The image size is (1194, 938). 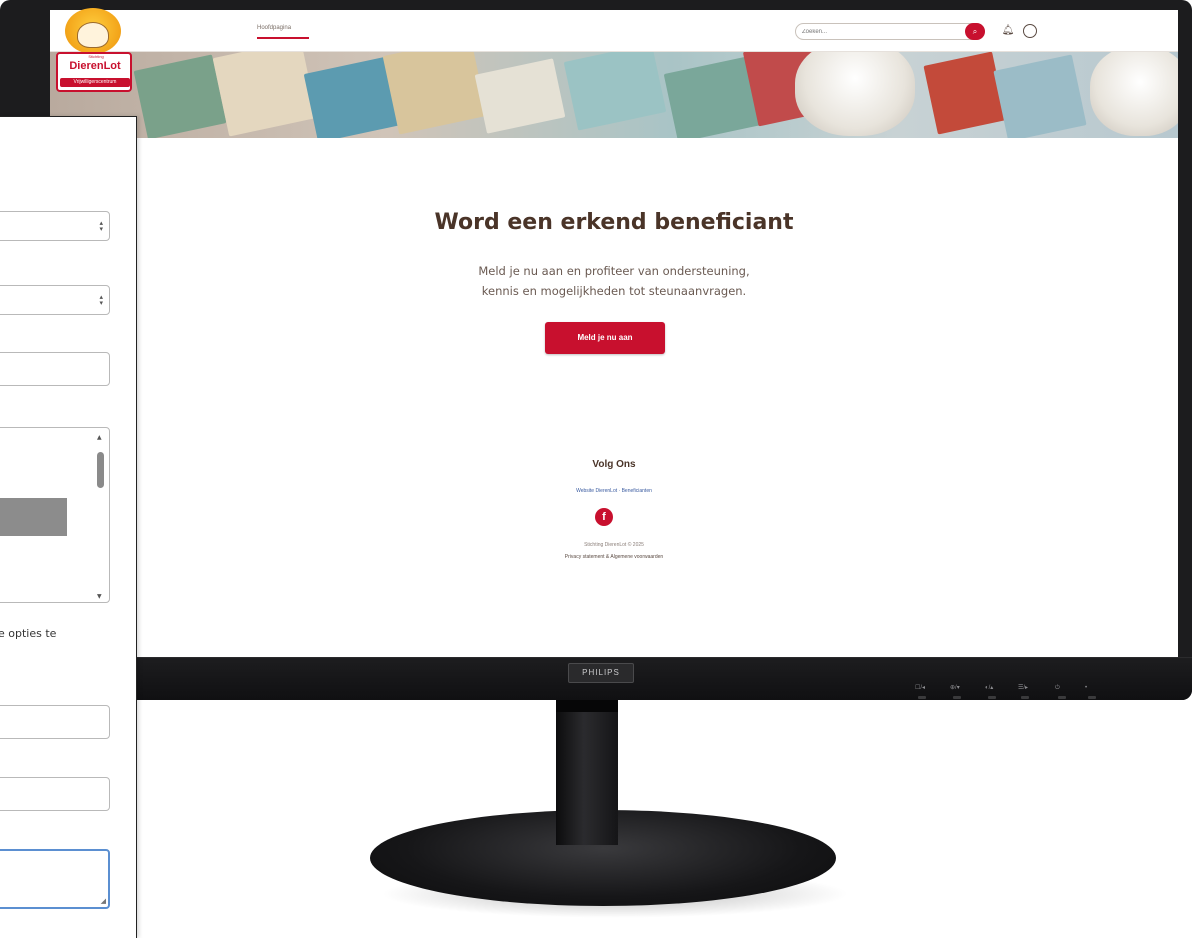 I want to click on scroll-down-icon: ▼, so click(x=99, y=596).